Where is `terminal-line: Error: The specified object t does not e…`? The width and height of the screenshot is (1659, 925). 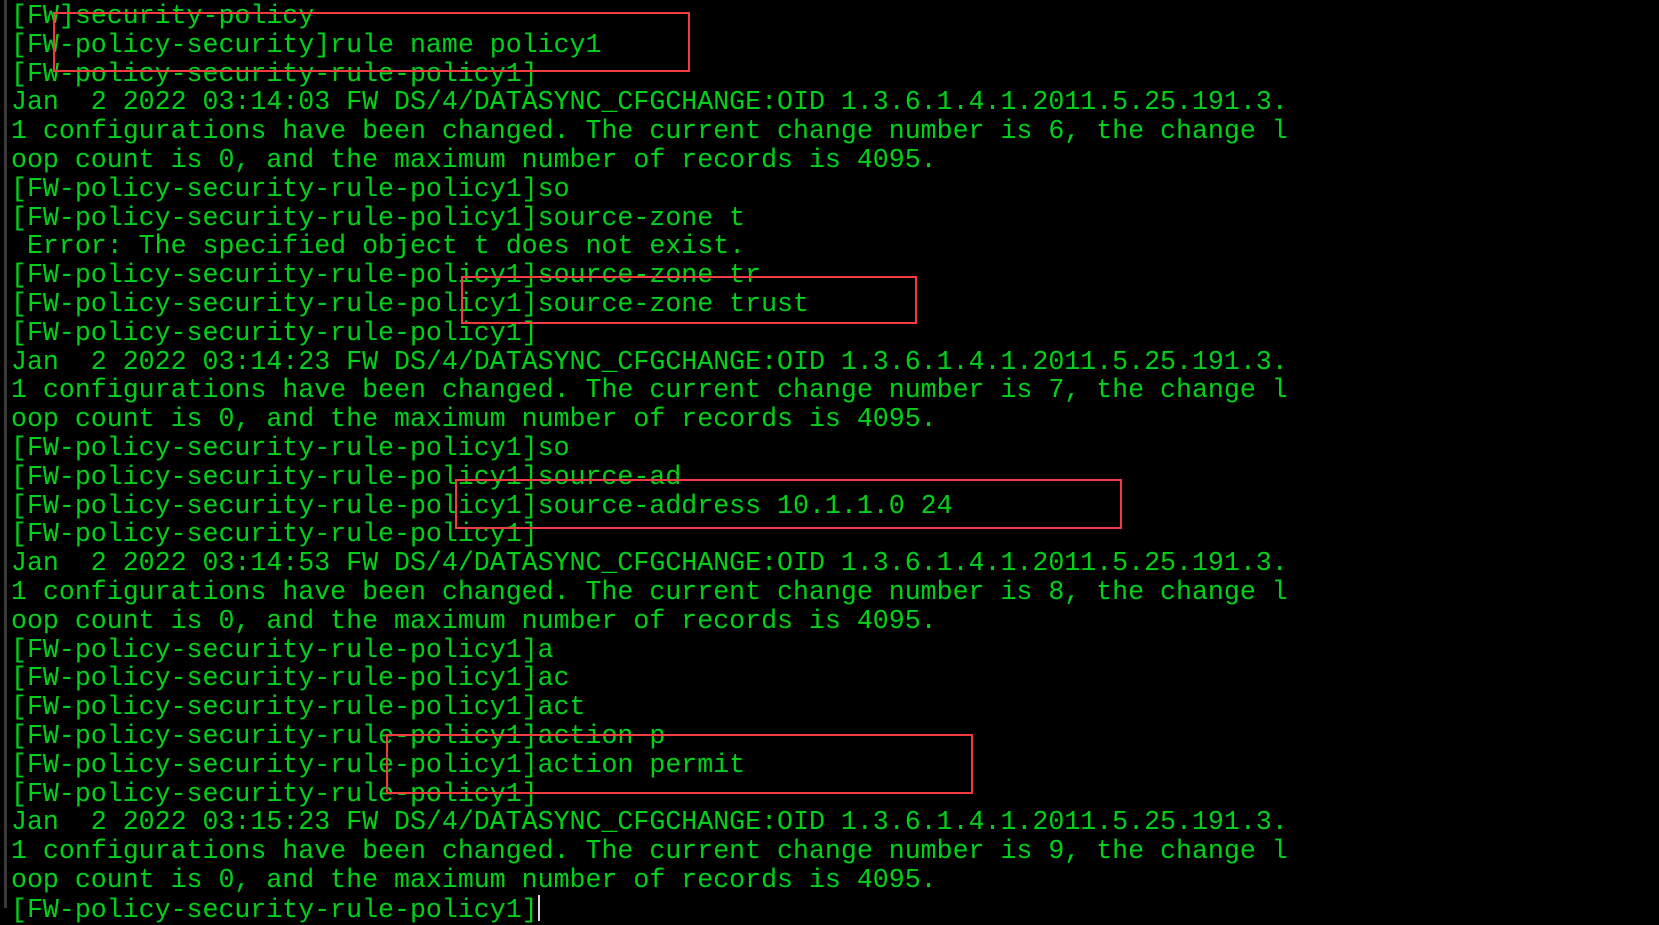 terminal-line: Error: The specified object t does not e… is located at coordinates (378, 246).